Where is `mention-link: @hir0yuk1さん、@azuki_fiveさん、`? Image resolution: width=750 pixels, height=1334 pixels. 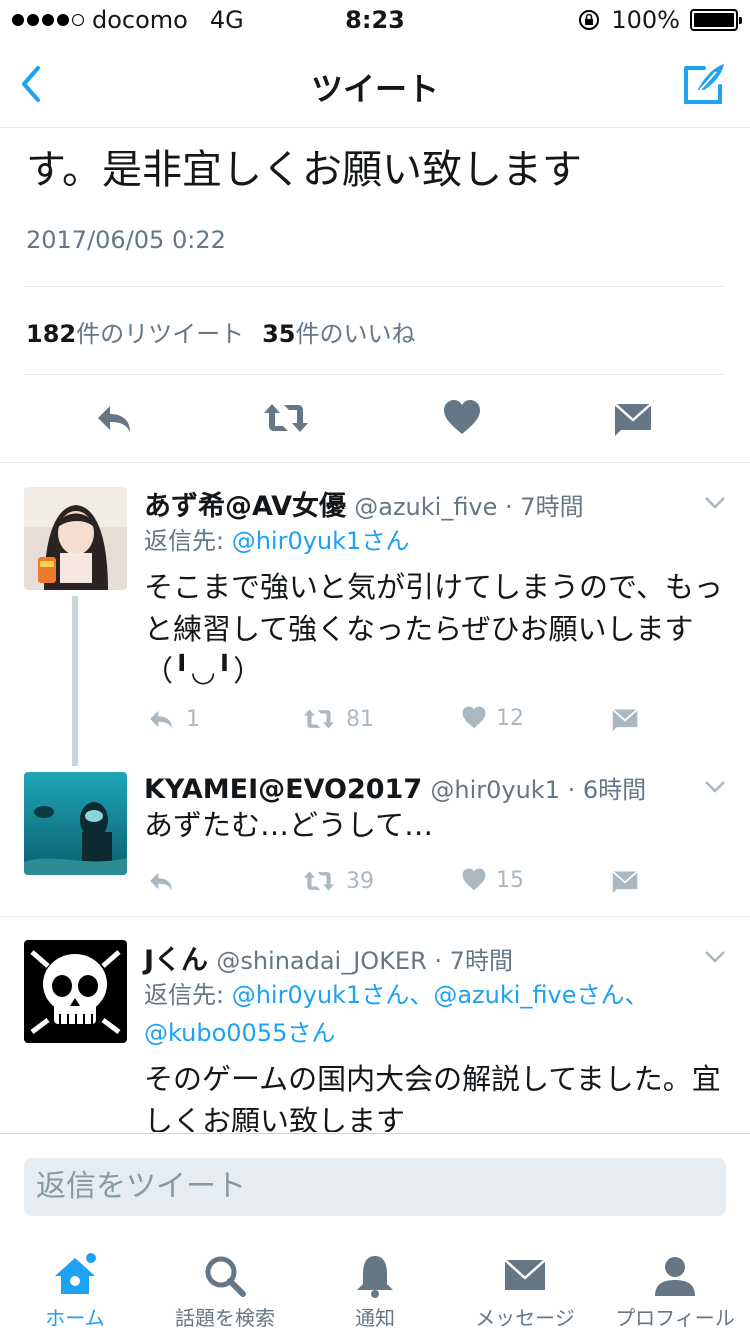 mention-link: @hir0yuk1さん、@azuki_fiveさん、 is located at coordinates (440, 995).